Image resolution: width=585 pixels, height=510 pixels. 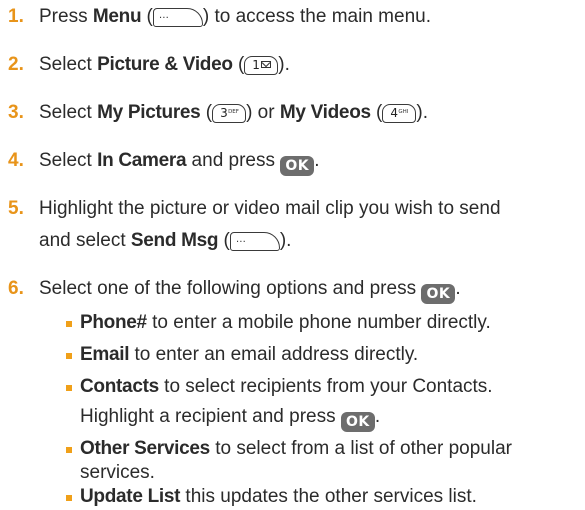 What do you see at coordinates (105, 354) in the screenshot?
I see `option-term: Email` at bounding box center [105, 354].